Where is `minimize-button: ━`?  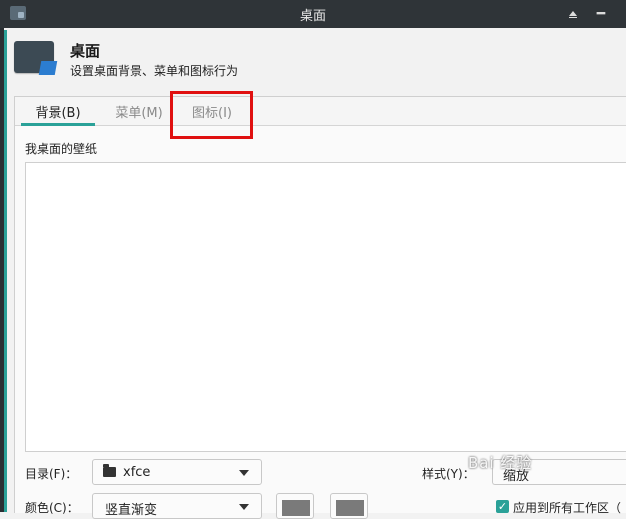
minimize-button: ━ is located at coordinates (601, 14).